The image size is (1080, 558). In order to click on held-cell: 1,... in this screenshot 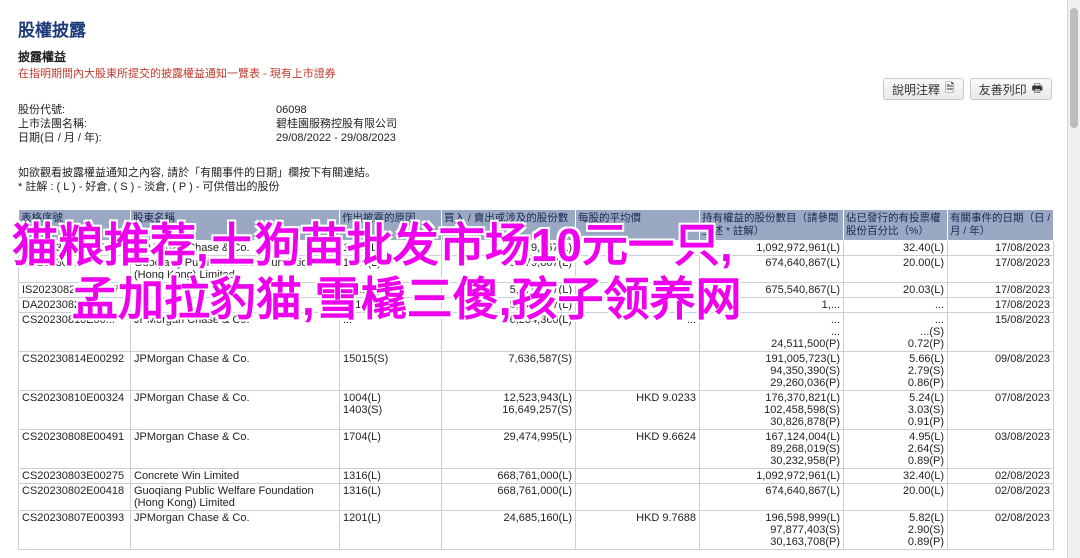, I will do `click(771, 305)`.